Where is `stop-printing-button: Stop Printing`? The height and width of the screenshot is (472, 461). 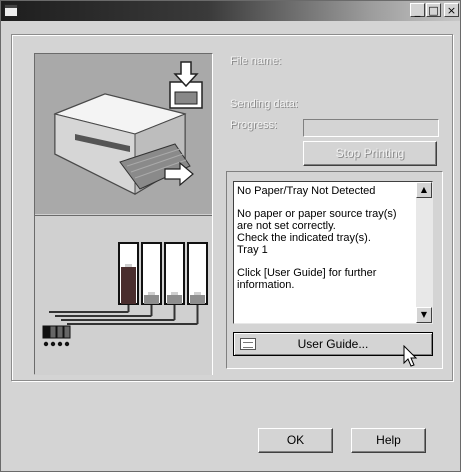
stop-printing-button: Stop Printing is located at coordinates (370, 153).